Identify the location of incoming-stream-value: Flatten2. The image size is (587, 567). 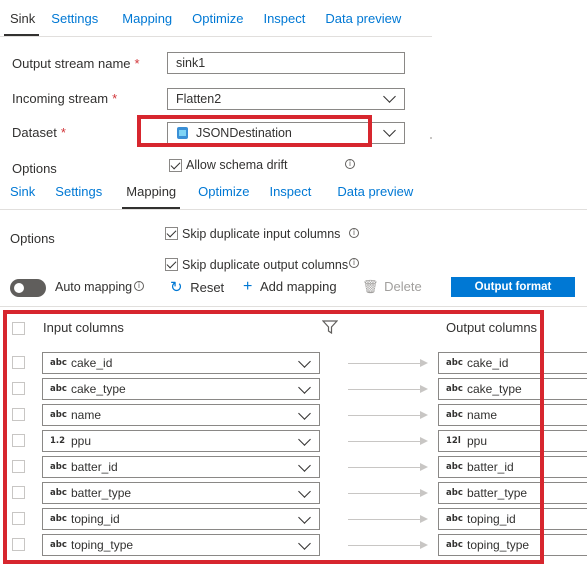
(199, 99).